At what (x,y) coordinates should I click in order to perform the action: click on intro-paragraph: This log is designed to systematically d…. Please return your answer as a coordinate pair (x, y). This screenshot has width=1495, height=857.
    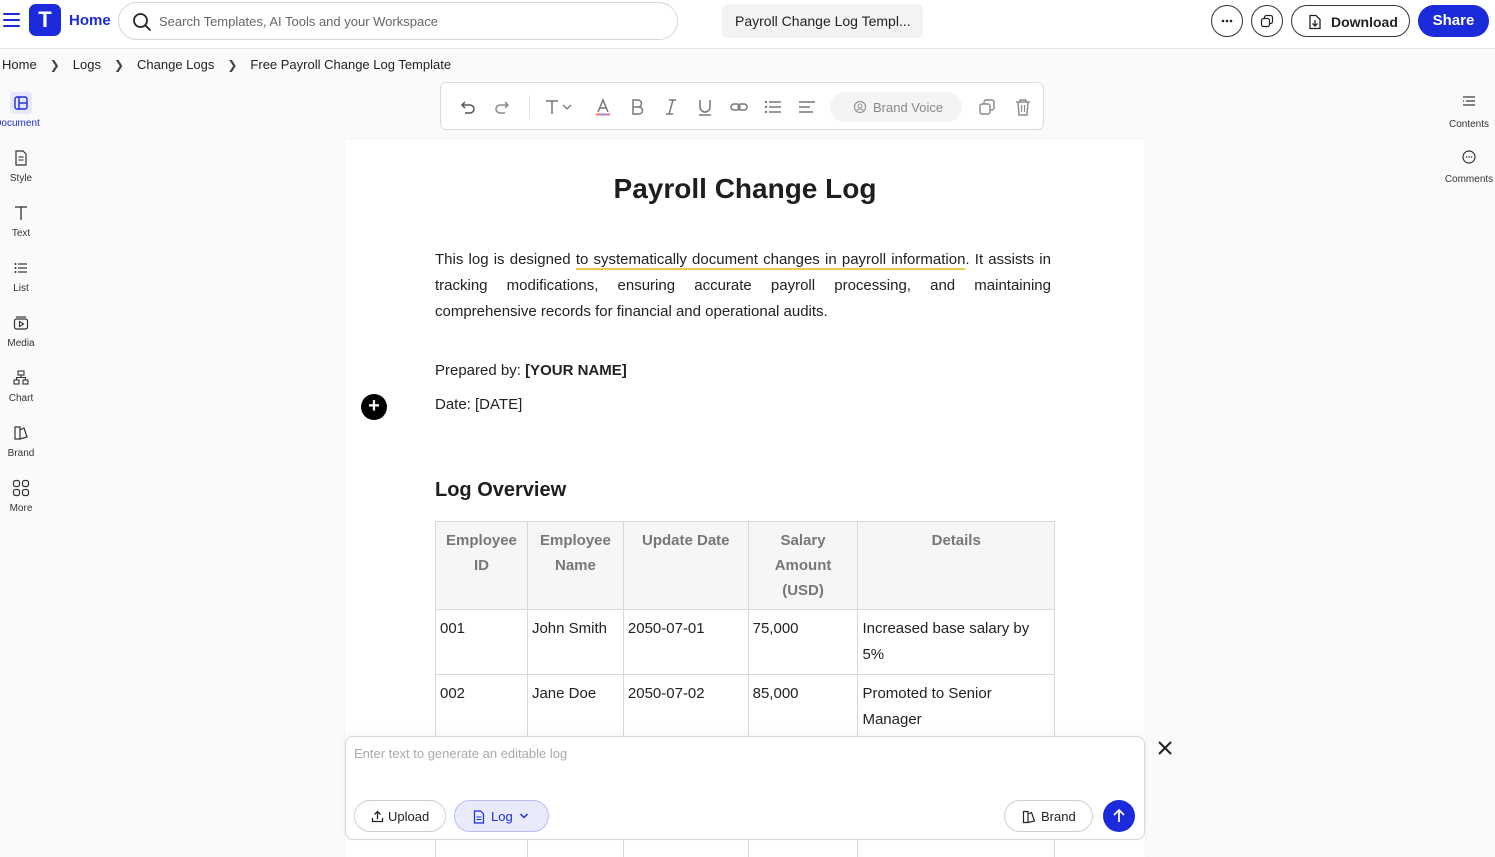
    Looking at the image, I should click on (743, 286).